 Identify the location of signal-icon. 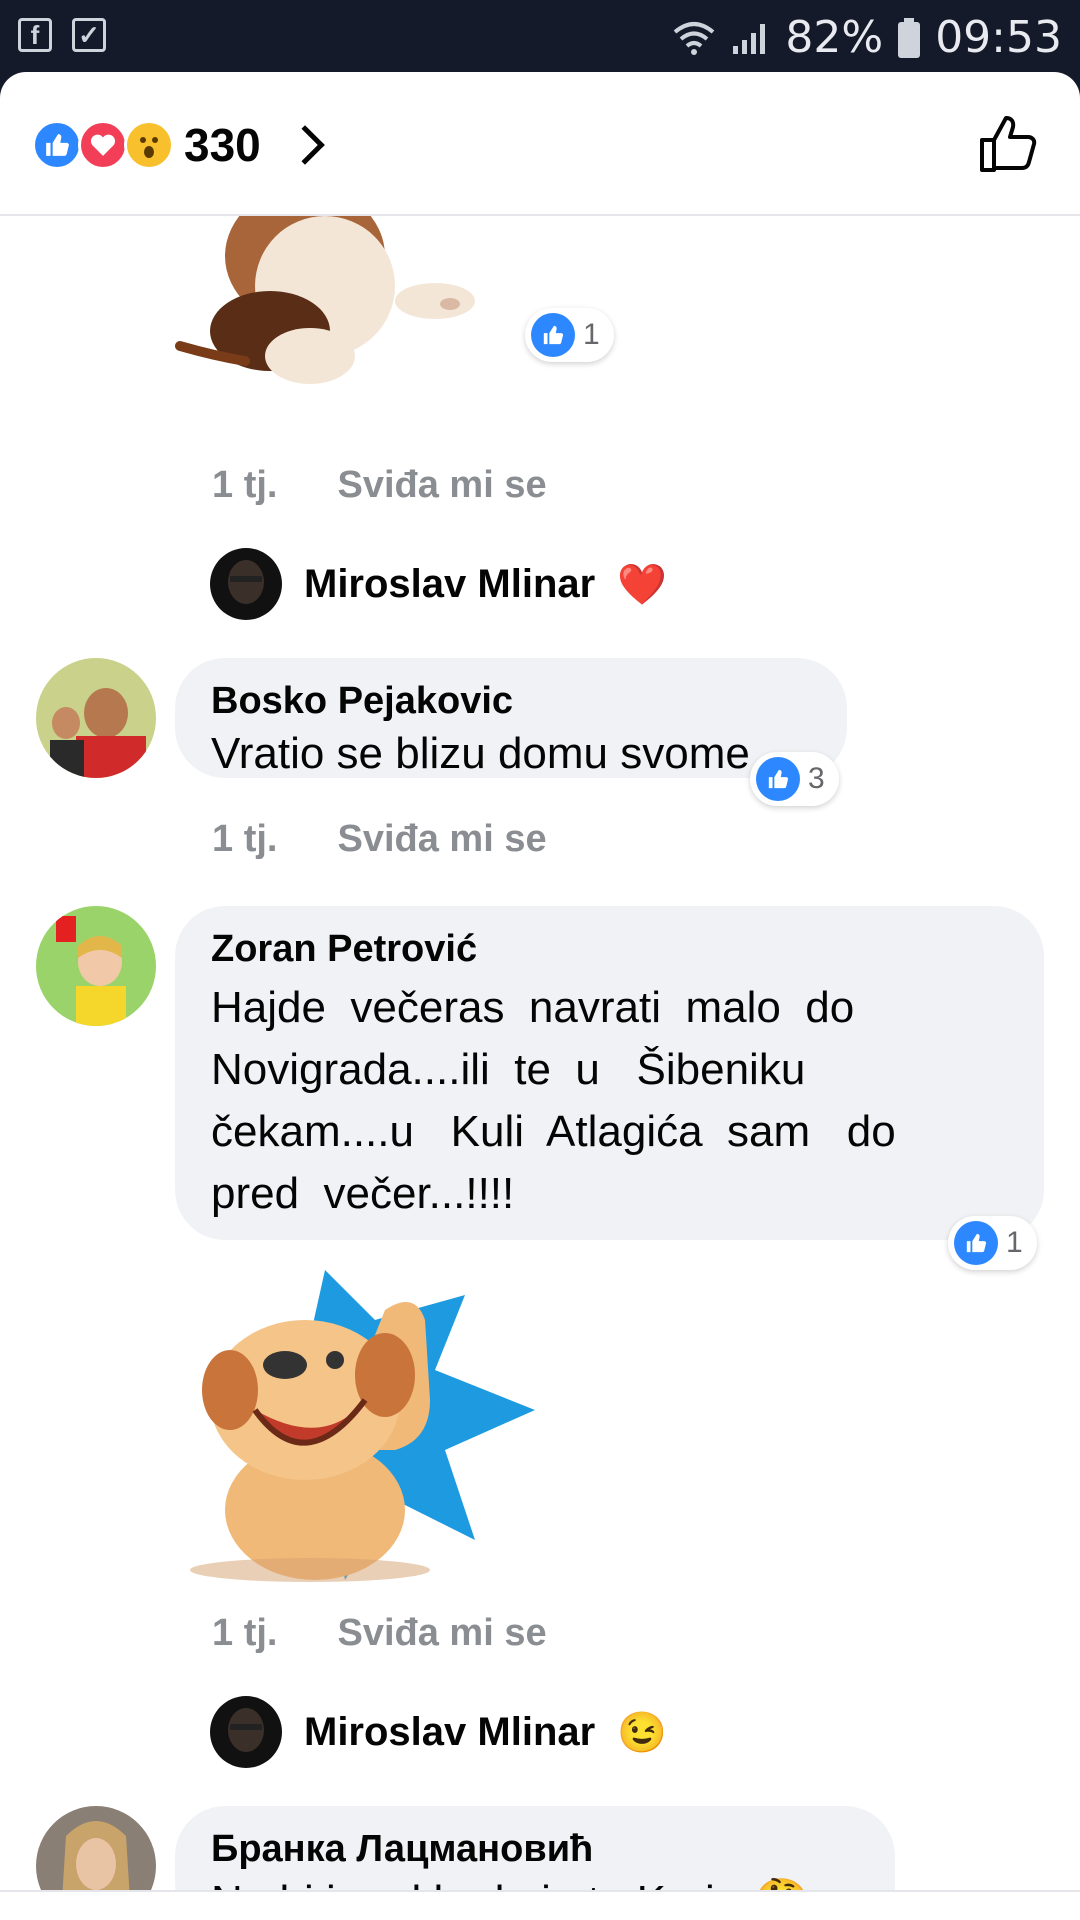
(749, 38).